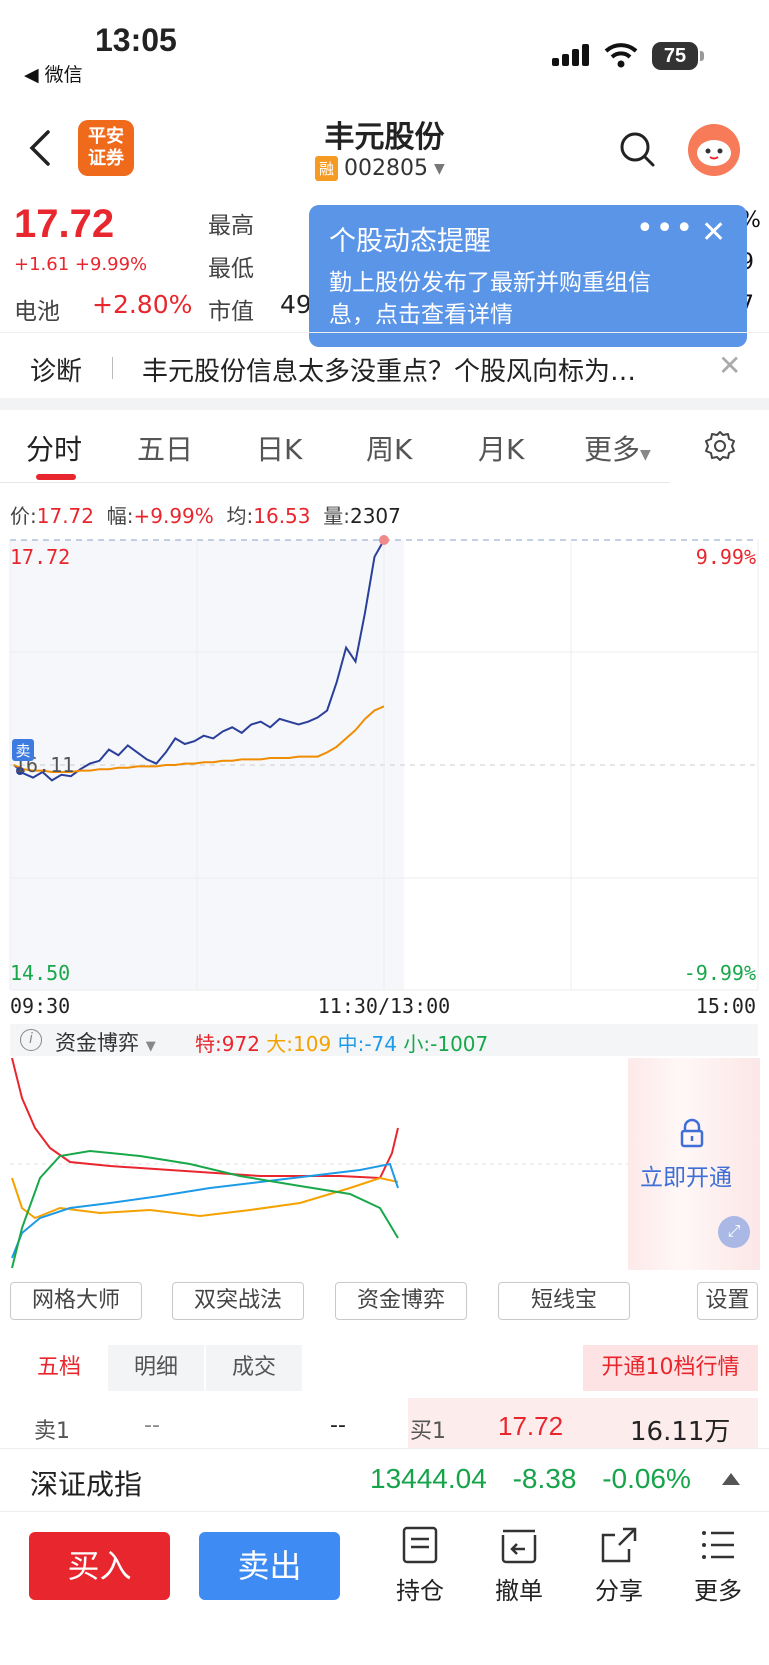 The height and width of the screenshot is (1665, 769). Describe the element at coordinates (531, 1426) in the screenshot. I see `buy1-price: 17.72` at that location.